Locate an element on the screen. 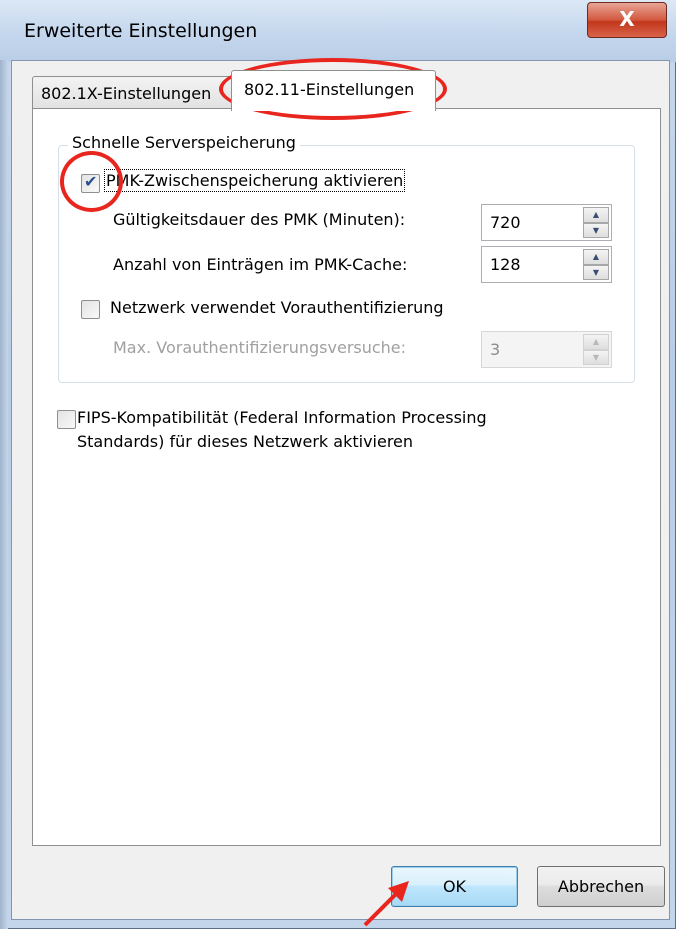  annotation-arrow-icon is located at coordinates (386, 904).